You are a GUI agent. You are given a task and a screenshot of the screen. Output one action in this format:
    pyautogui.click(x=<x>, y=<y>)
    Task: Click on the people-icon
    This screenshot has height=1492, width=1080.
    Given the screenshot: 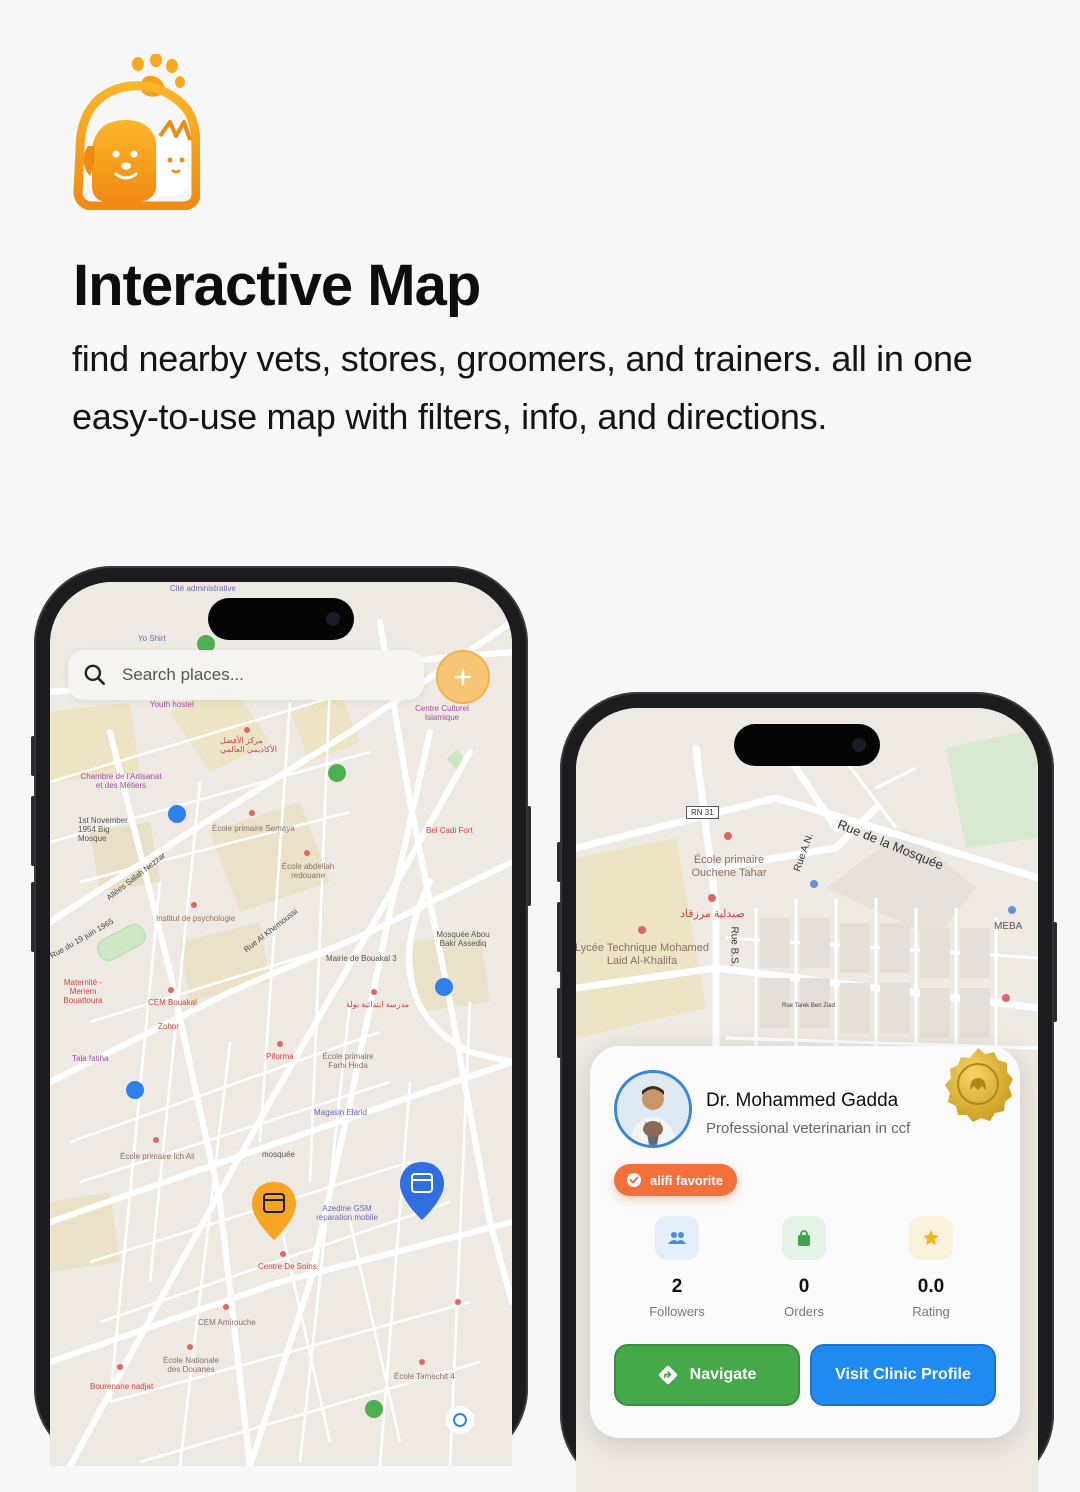 What is the action you would take?
    pyautogui.click(x=677, y=1238)
    